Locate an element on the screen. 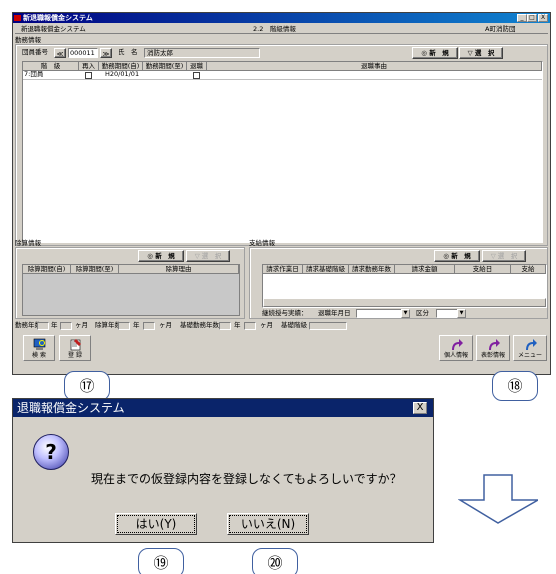 This screenshot has height=574, width=556. callout-18: ⑱ is located at coordinates (515, 386).